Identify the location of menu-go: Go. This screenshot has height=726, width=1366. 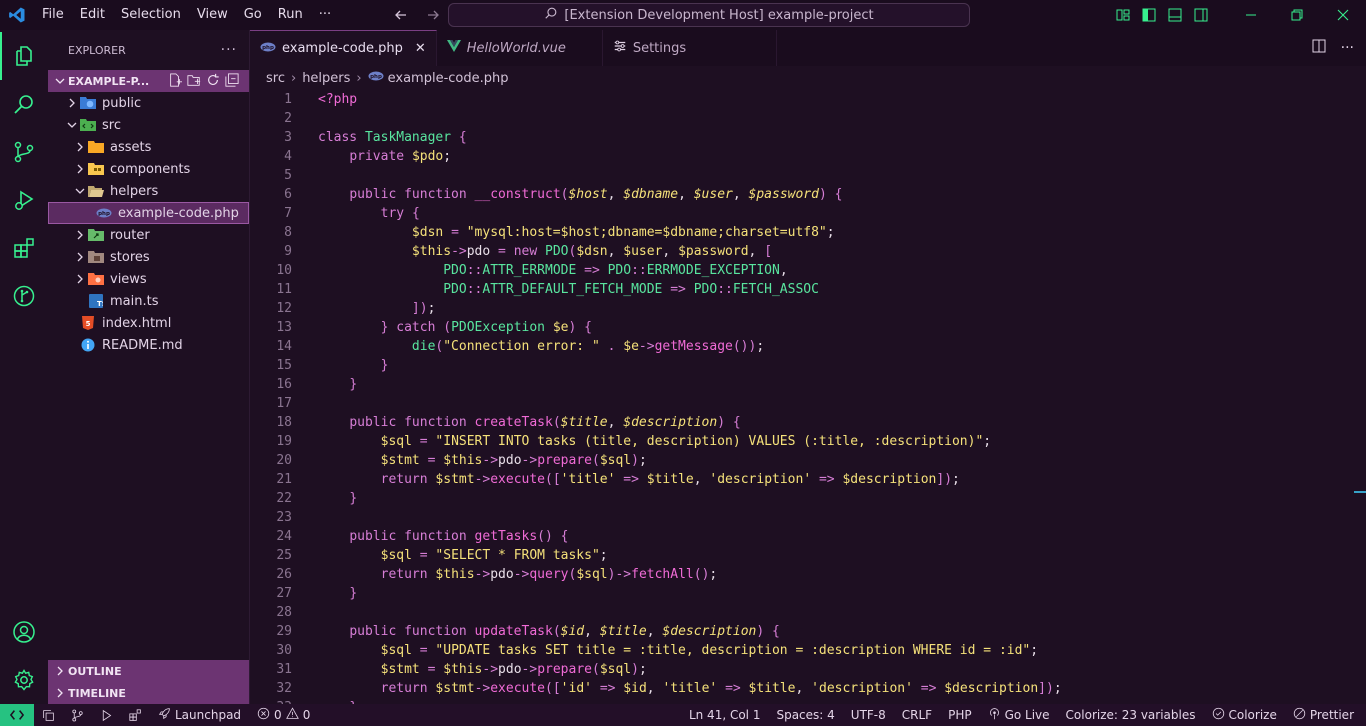
(253, 15).